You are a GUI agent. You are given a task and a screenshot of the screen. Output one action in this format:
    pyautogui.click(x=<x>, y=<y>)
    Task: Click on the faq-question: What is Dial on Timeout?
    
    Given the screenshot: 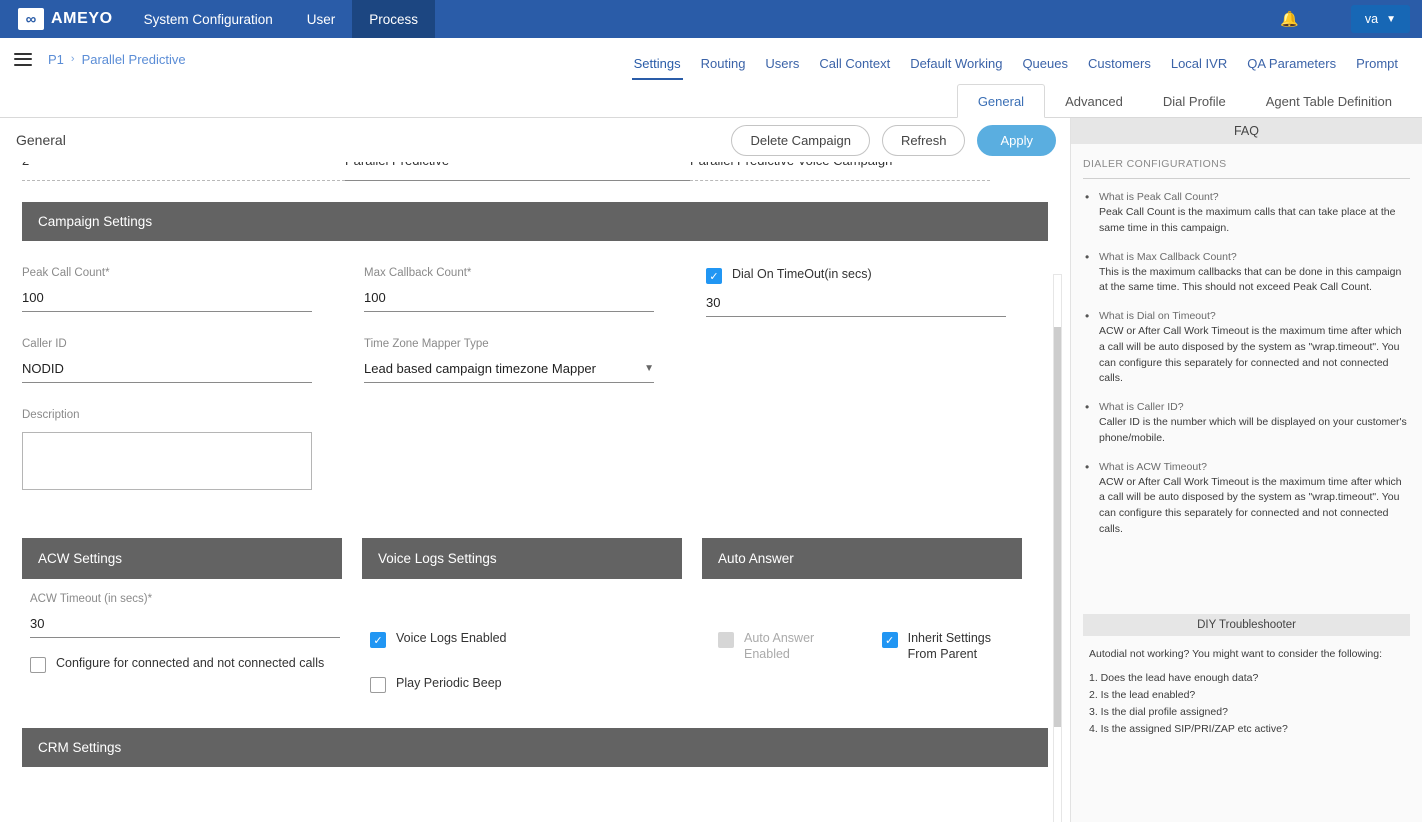 What is the action you would take?
    pyautogui.click(x=1157, y=316)
    